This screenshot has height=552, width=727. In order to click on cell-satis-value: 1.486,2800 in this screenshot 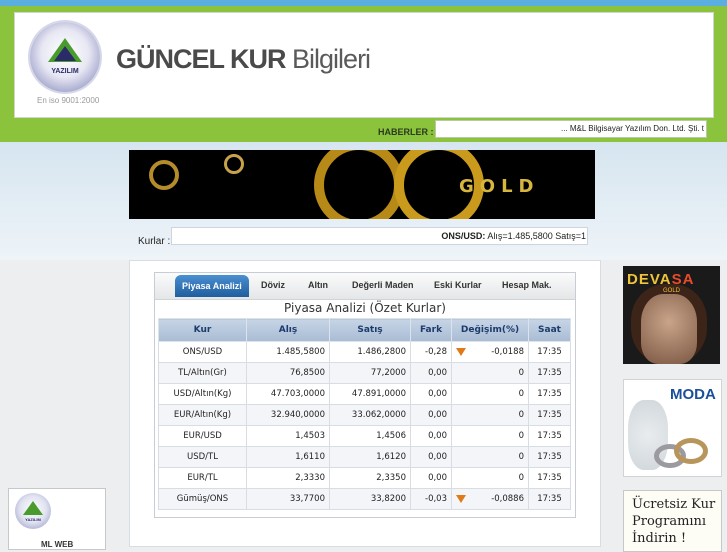, I will do `click(381, 352)`.